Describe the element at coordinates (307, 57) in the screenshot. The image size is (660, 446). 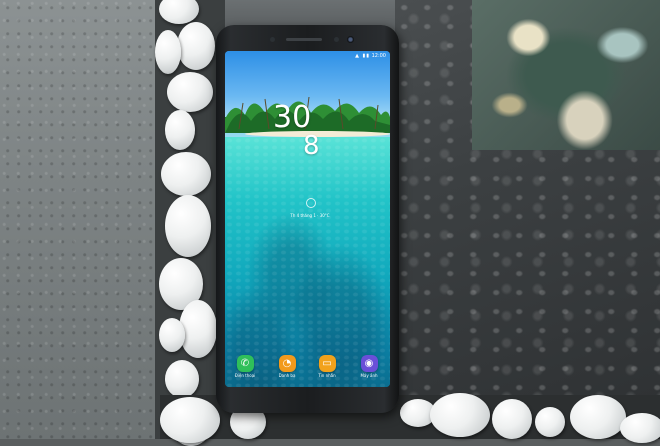
I see `status-bar: ▲ ▮▮ 12:00` at that location.